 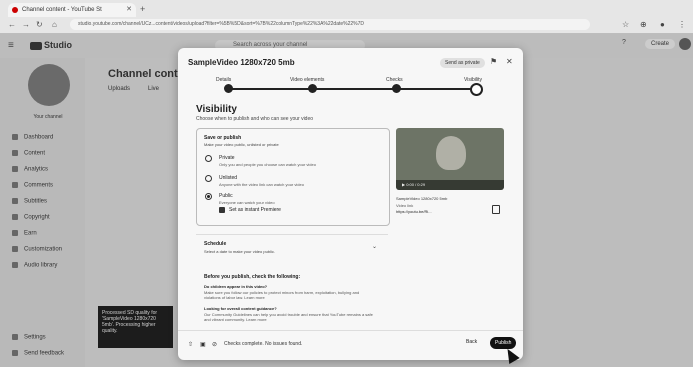 I want to click on sidebar-item-customization: Customization, so click(x=37, y=249).